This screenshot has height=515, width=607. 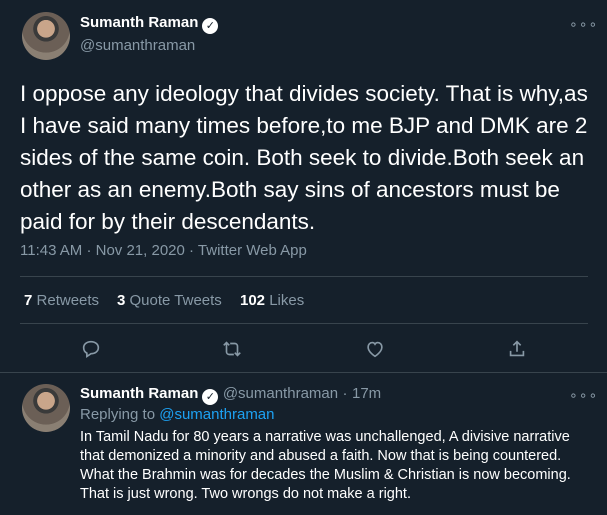 I want to click on like-icon, so click(x=375, y=349).